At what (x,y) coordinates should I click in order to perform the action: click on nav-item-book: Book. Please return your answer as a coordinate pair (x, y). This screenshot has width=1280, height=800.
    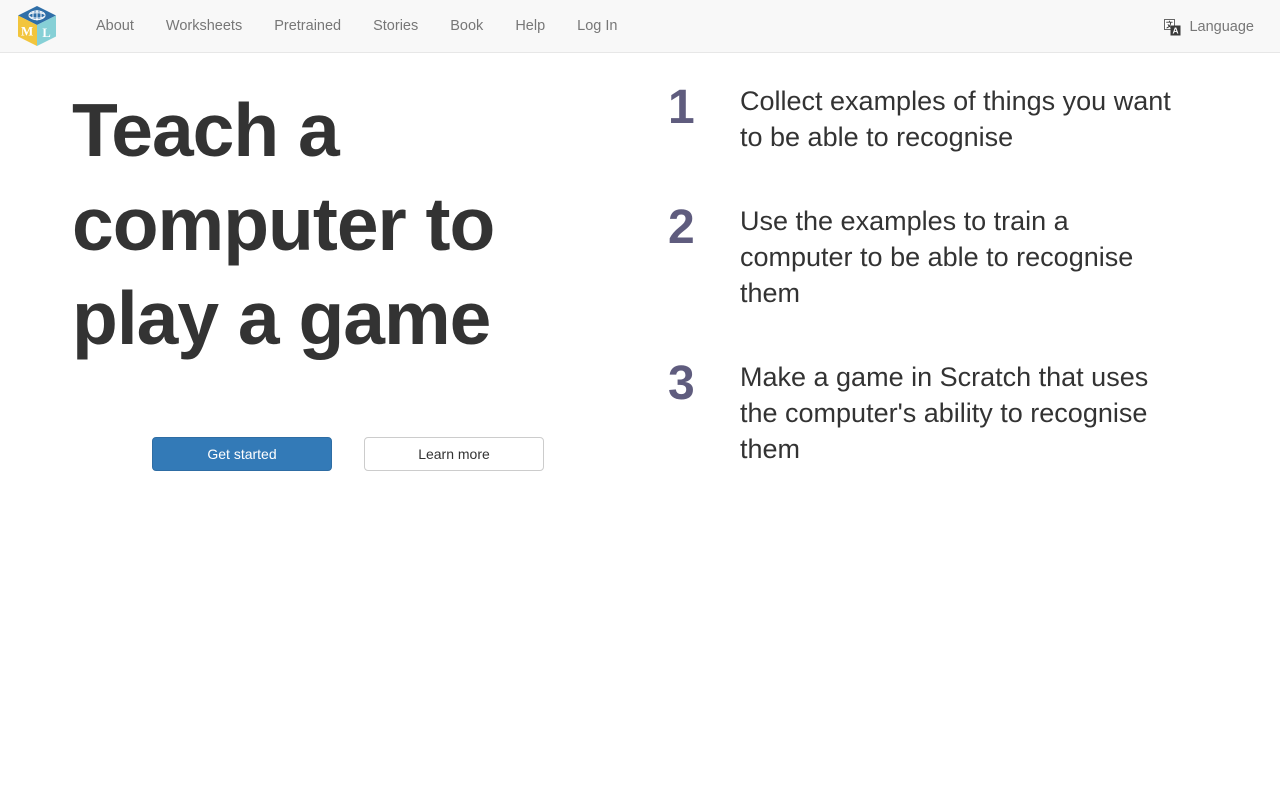
    Looking at the image, I should click on (466, 26).